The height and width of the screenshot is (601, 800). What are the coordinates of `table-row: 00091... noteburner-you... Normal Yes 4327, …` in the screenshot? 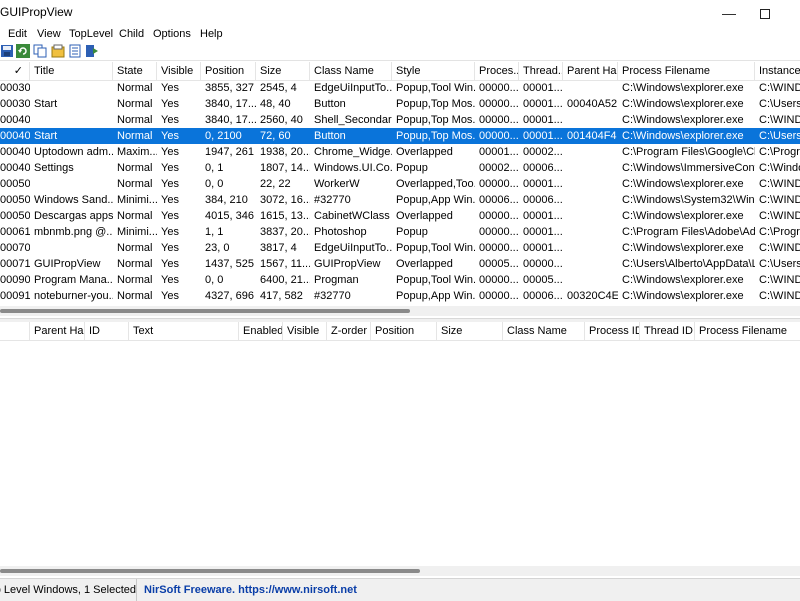 It's located at (400, 296).